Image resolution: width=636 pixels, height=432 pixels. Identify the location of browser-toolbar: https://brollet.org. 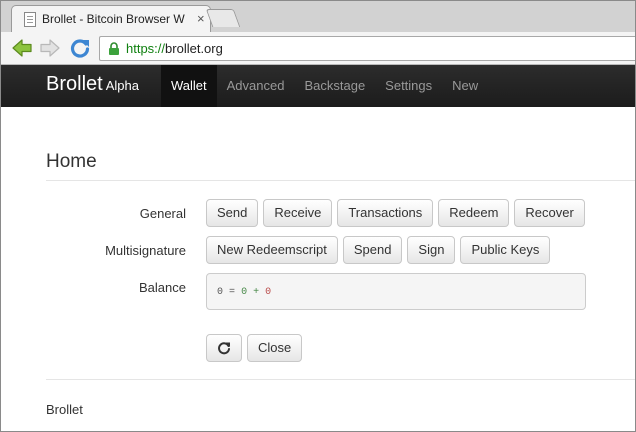
(318, 48).